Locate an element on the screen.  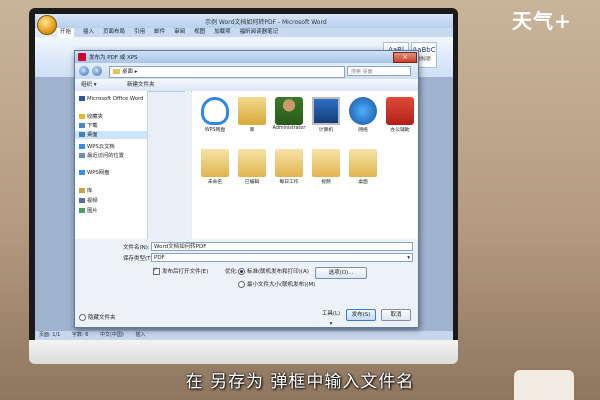
filename-label: 文件名(N): is located at coordinates (136, 248).